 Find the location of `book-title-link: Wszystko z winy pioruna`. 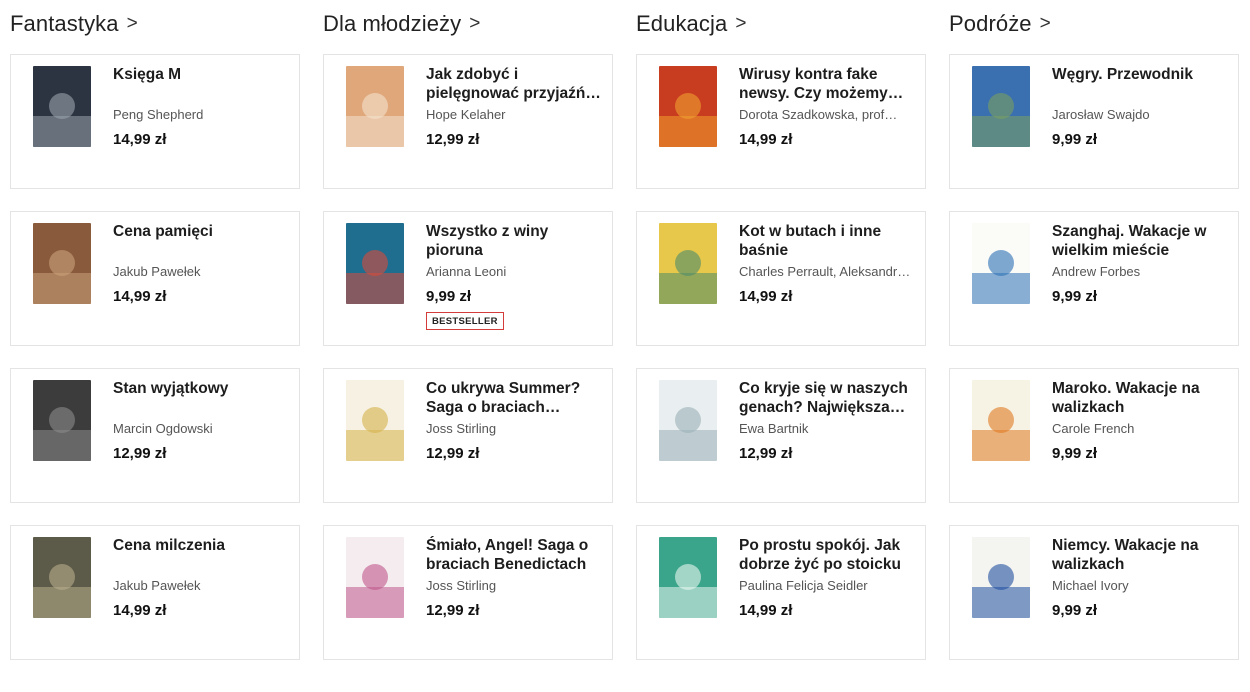

book-title-link: Wszystko z winy pioruna is located at coordinates (516, 241).